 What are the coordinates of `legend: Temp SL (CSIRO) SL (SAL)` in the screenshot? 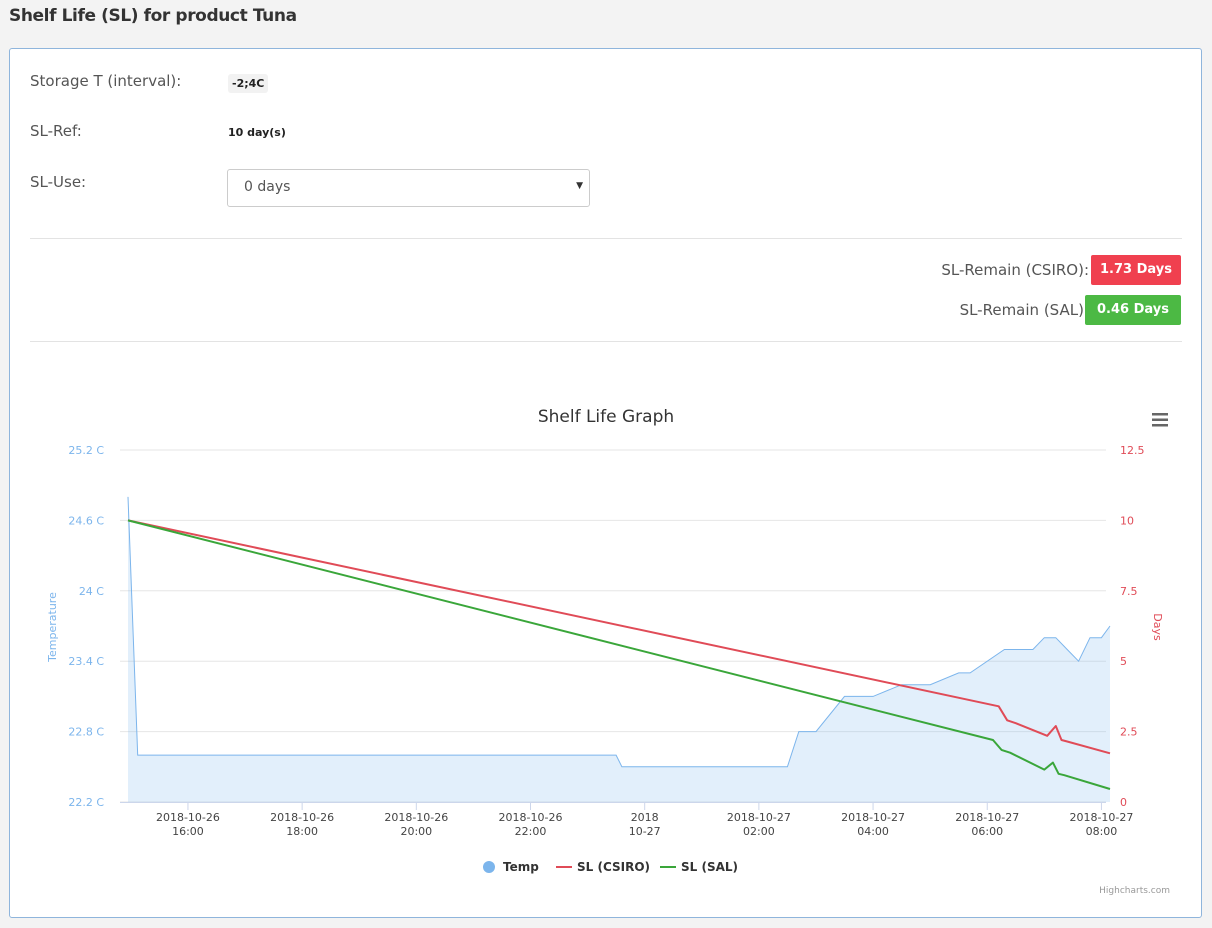 It's located at (610, 867).